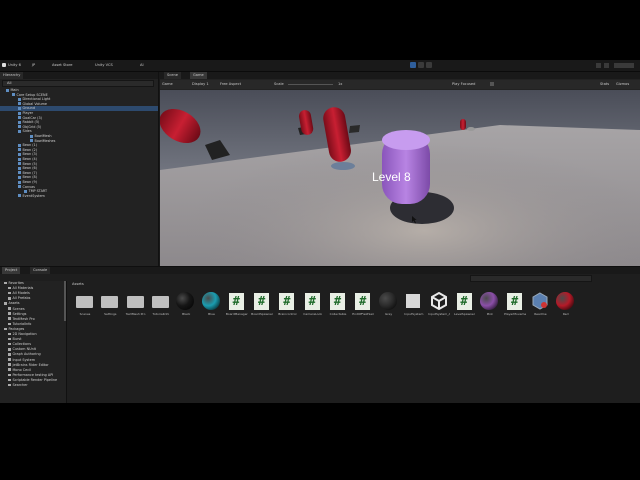 The image size is (640, 480). What do you see at coordinates (11, 270) in the screenshot?
I see `tab-project: Project` at bounding box center [11, 270].